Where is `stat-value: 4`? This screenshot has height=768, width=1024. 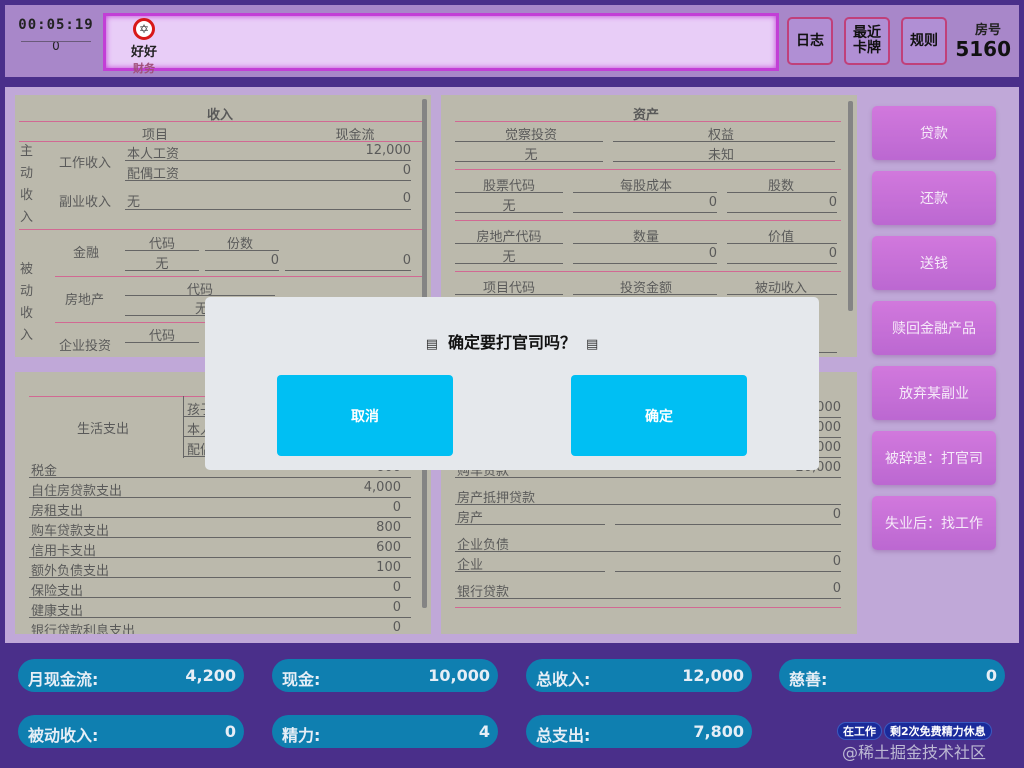
stat-value: 4 is located at coordinates (484, 731).